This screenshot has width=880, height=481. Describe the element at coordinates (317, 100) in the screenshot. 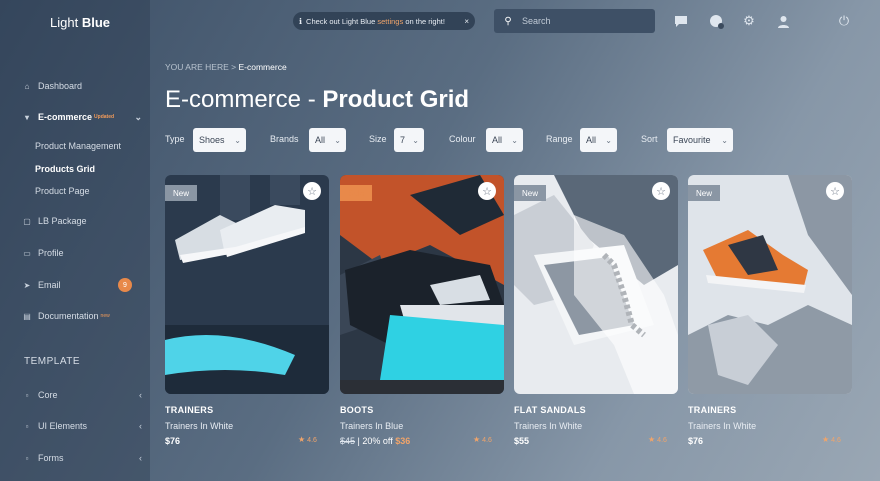

I see `page-title: E-commerce - Product Grid` at that location.